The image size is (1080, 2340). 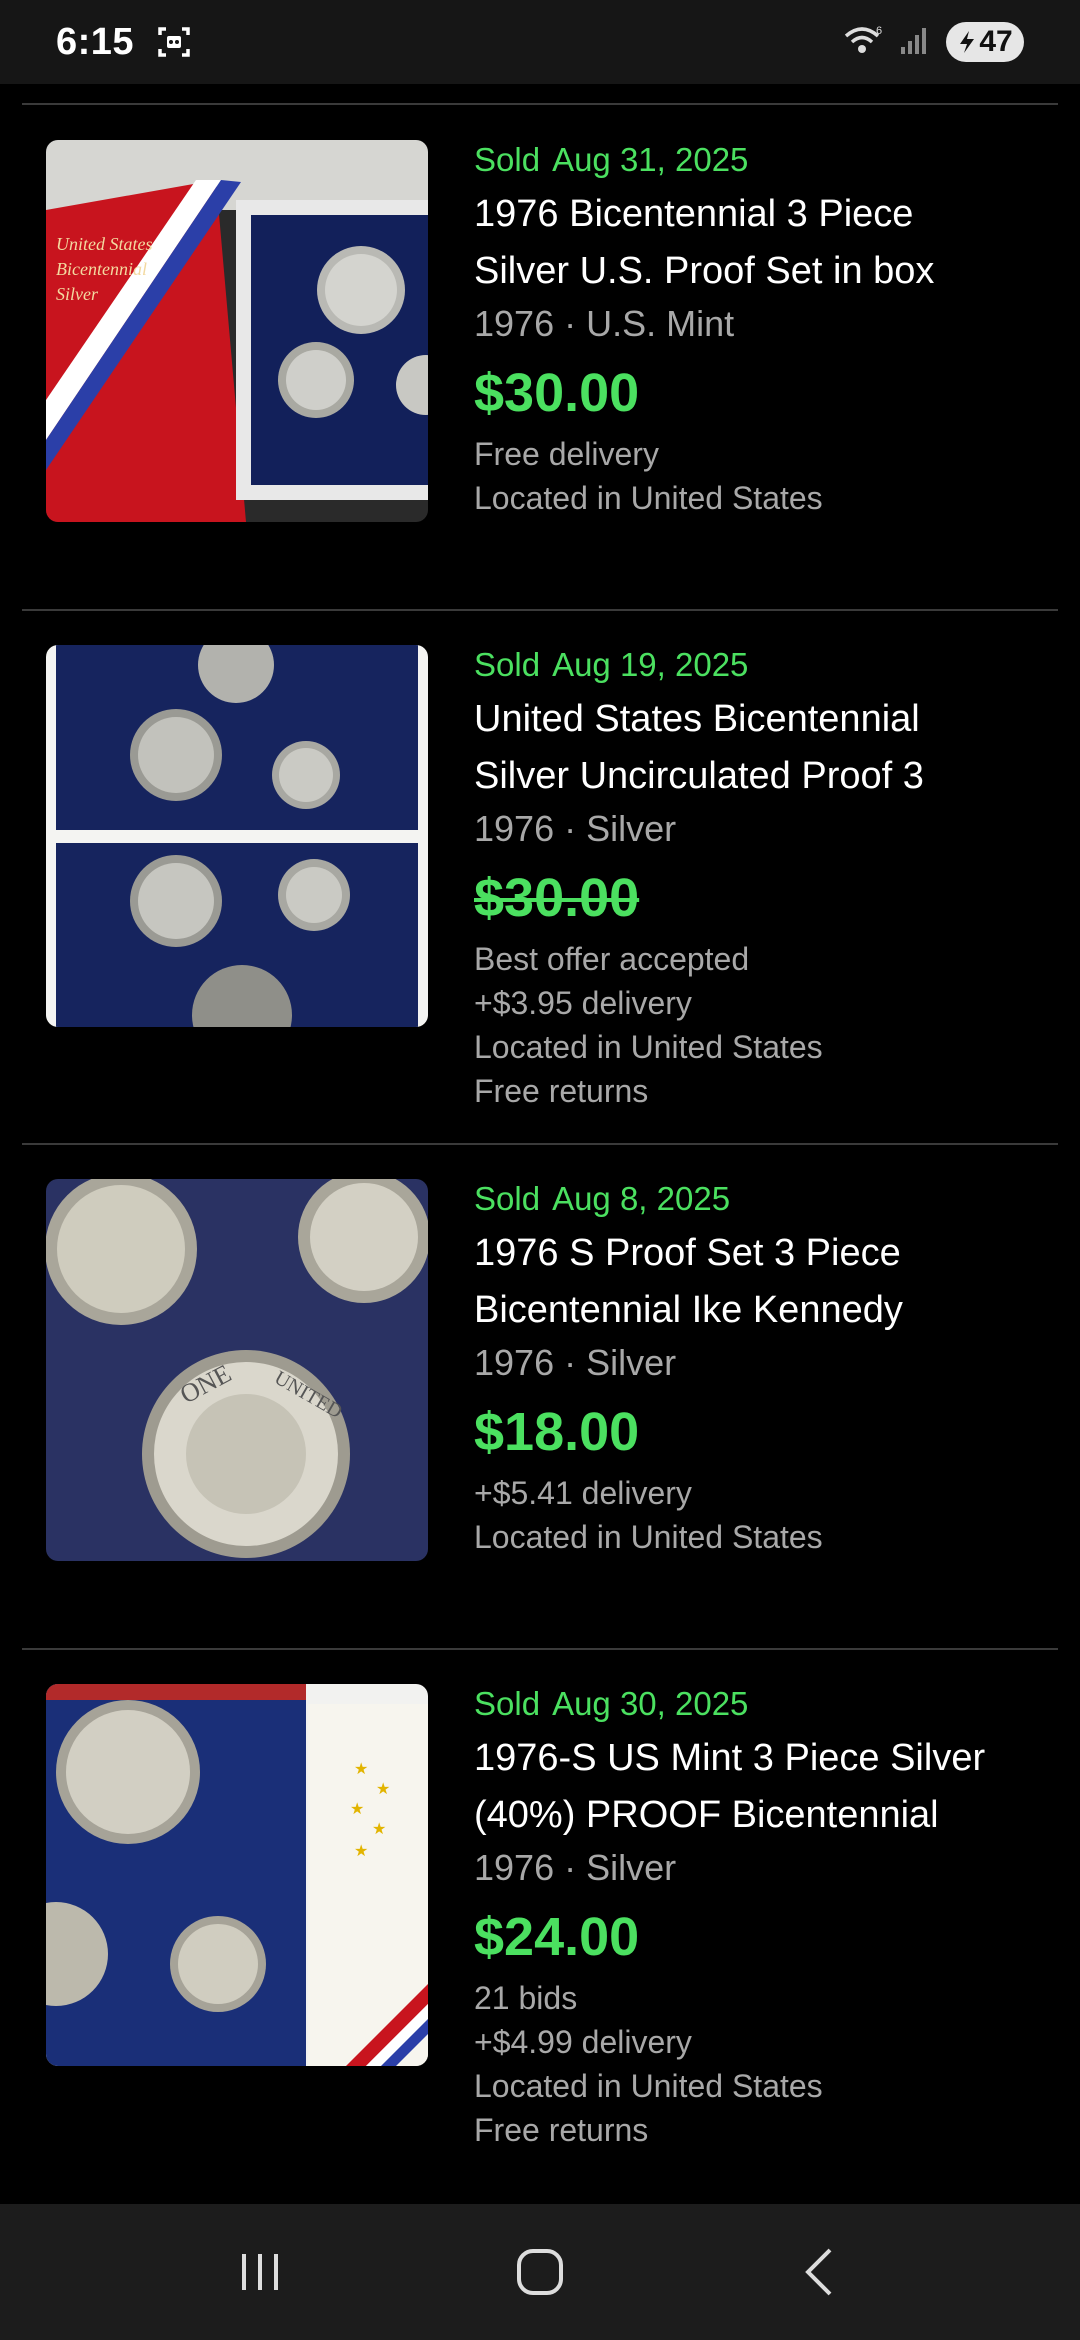 I want to click on listing-price: $18.00, so click(x=557, y=1432).